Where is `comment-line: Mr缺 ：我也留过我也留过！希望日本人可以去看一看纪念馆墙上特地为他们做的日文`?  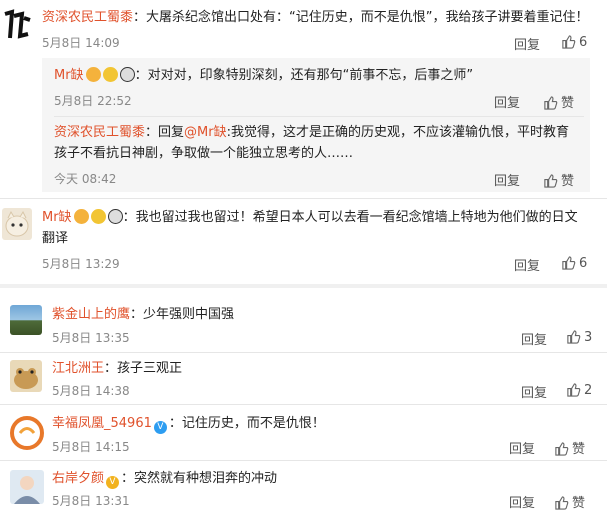
comment-line: Mr缺 ：我也留过我也留过！希望日本人可以去看一看纪念馆墙上特地为他们做的日文 is located at coordinates (310, 217).